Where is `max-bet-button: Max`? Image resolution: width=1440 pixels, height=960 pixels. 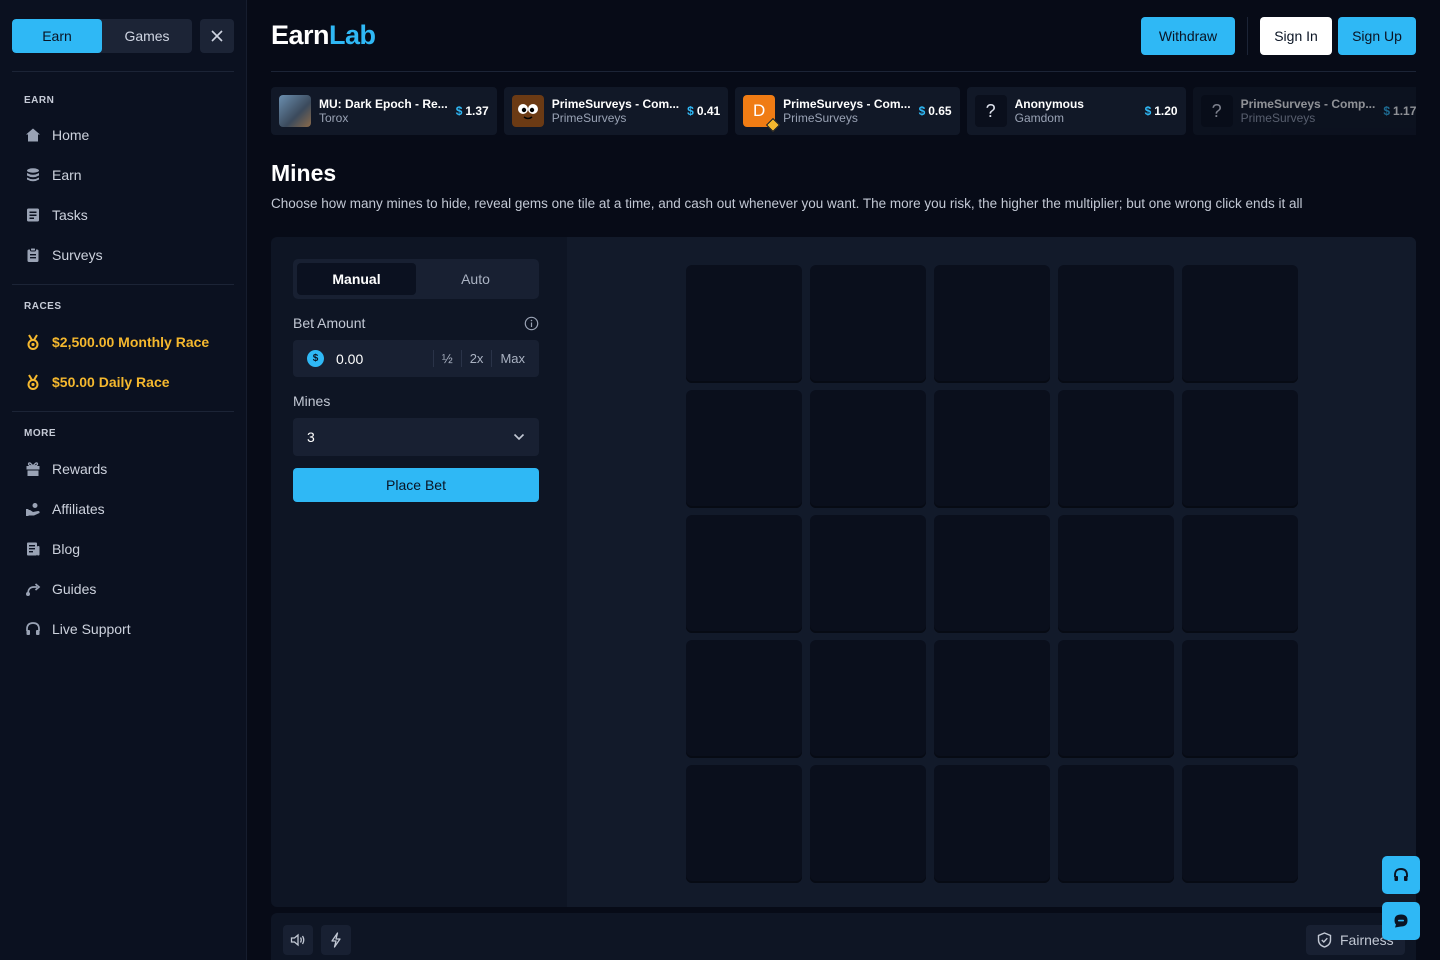
max-bet-button: Max is located at coordinates (512, 358).